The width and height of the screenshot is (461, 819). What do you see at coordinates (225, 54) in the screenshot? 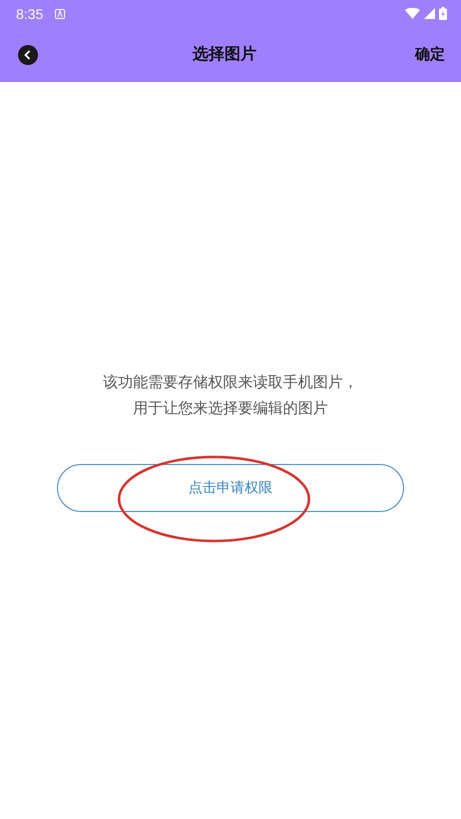
I see `toolbar-title: 选择图片` at bounding box center [225, 54].